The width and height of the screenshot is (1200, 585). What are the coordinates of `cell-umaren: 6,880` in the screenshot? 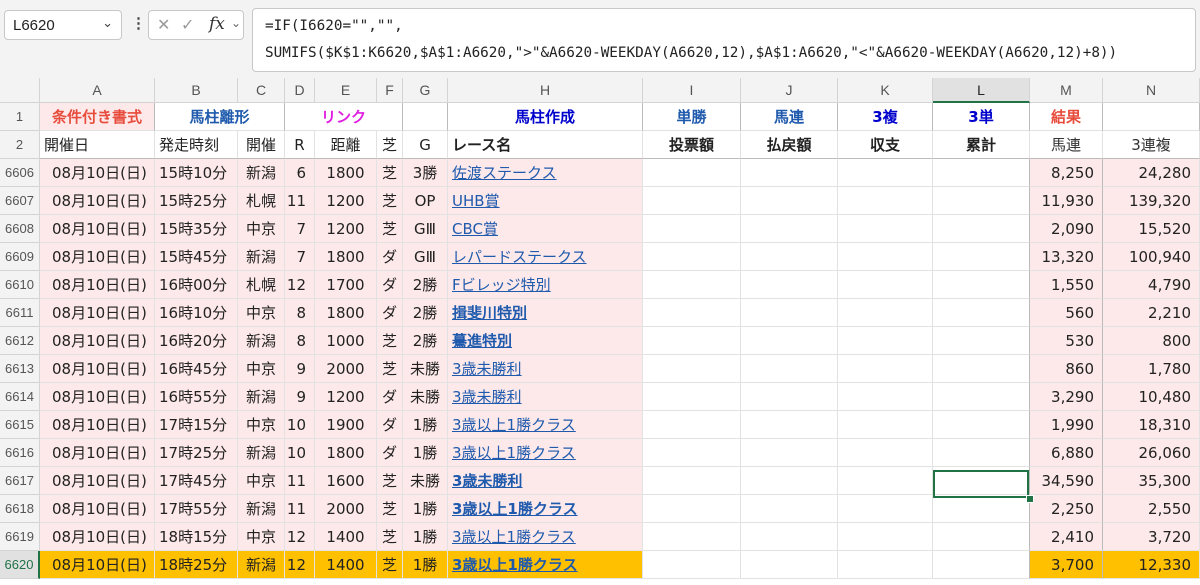 It's located at (1066, 453).